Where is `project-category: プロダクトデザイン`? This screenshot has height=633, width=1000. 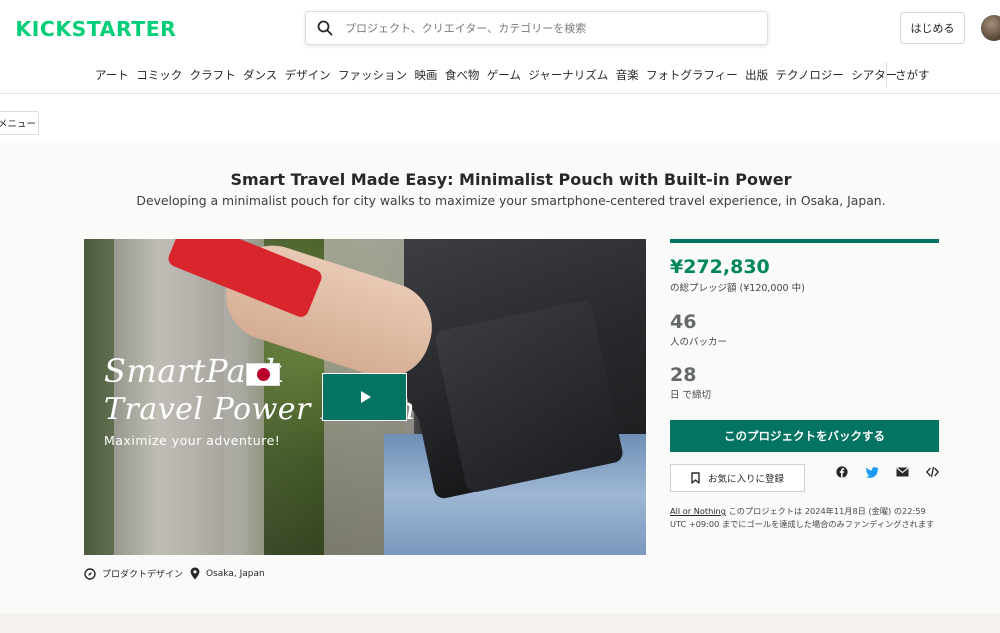 project-category: プロダクトデザイン is located at coordinates (133, 573).